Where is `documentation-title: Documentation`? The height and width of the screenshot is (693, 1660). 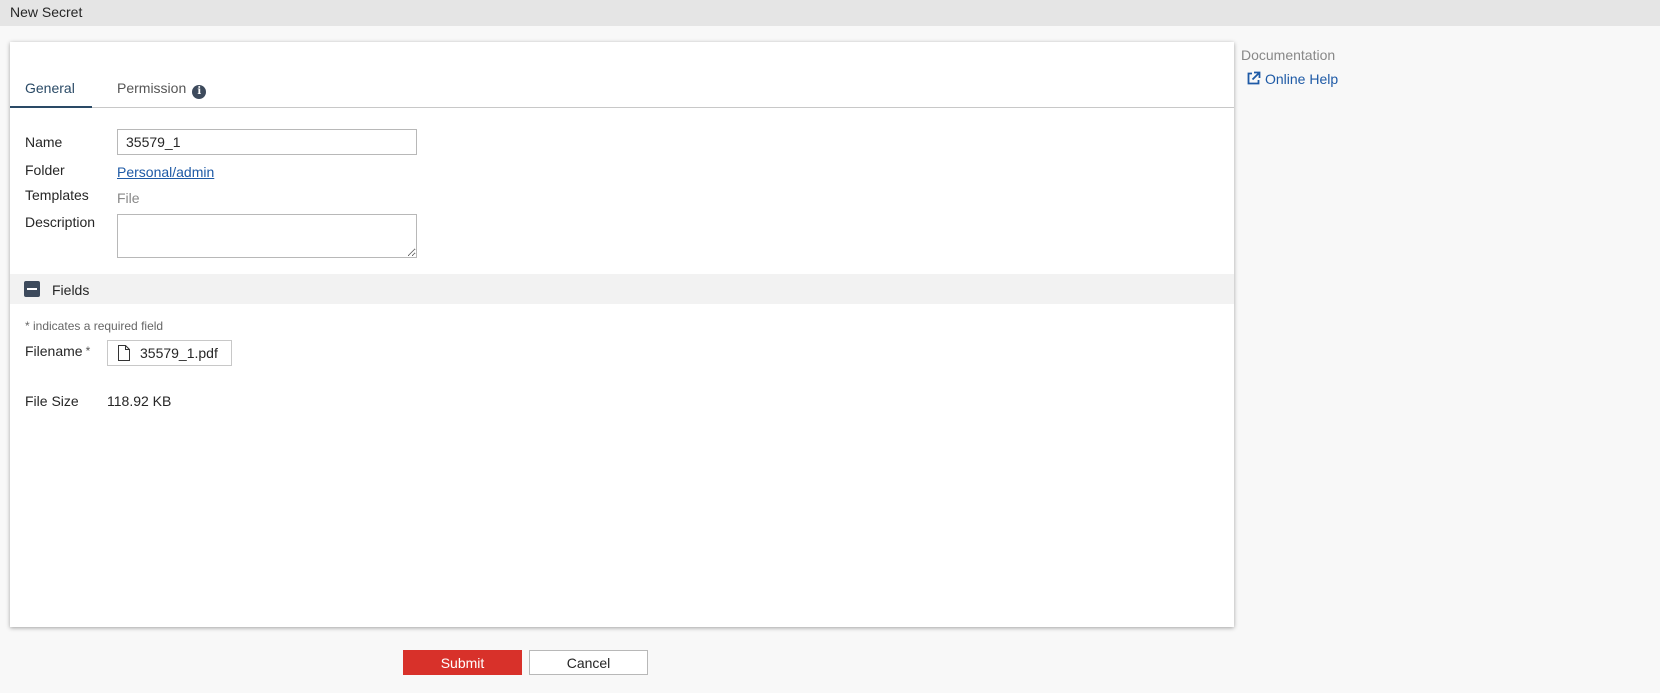 documentation-title: Documentation is located at coordinates (1288, 55).